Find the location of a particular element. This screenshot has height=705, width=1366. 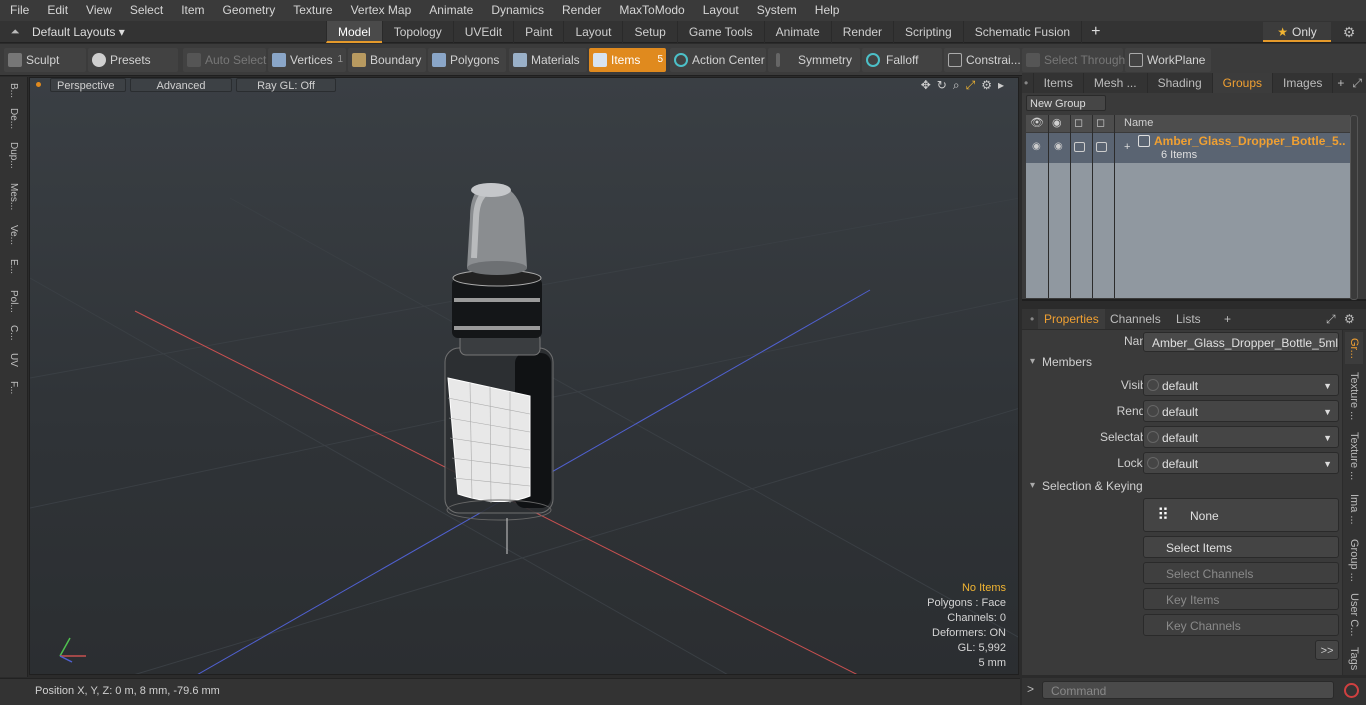

menu-geometry: Geometry is located at coordinates (248, 10).